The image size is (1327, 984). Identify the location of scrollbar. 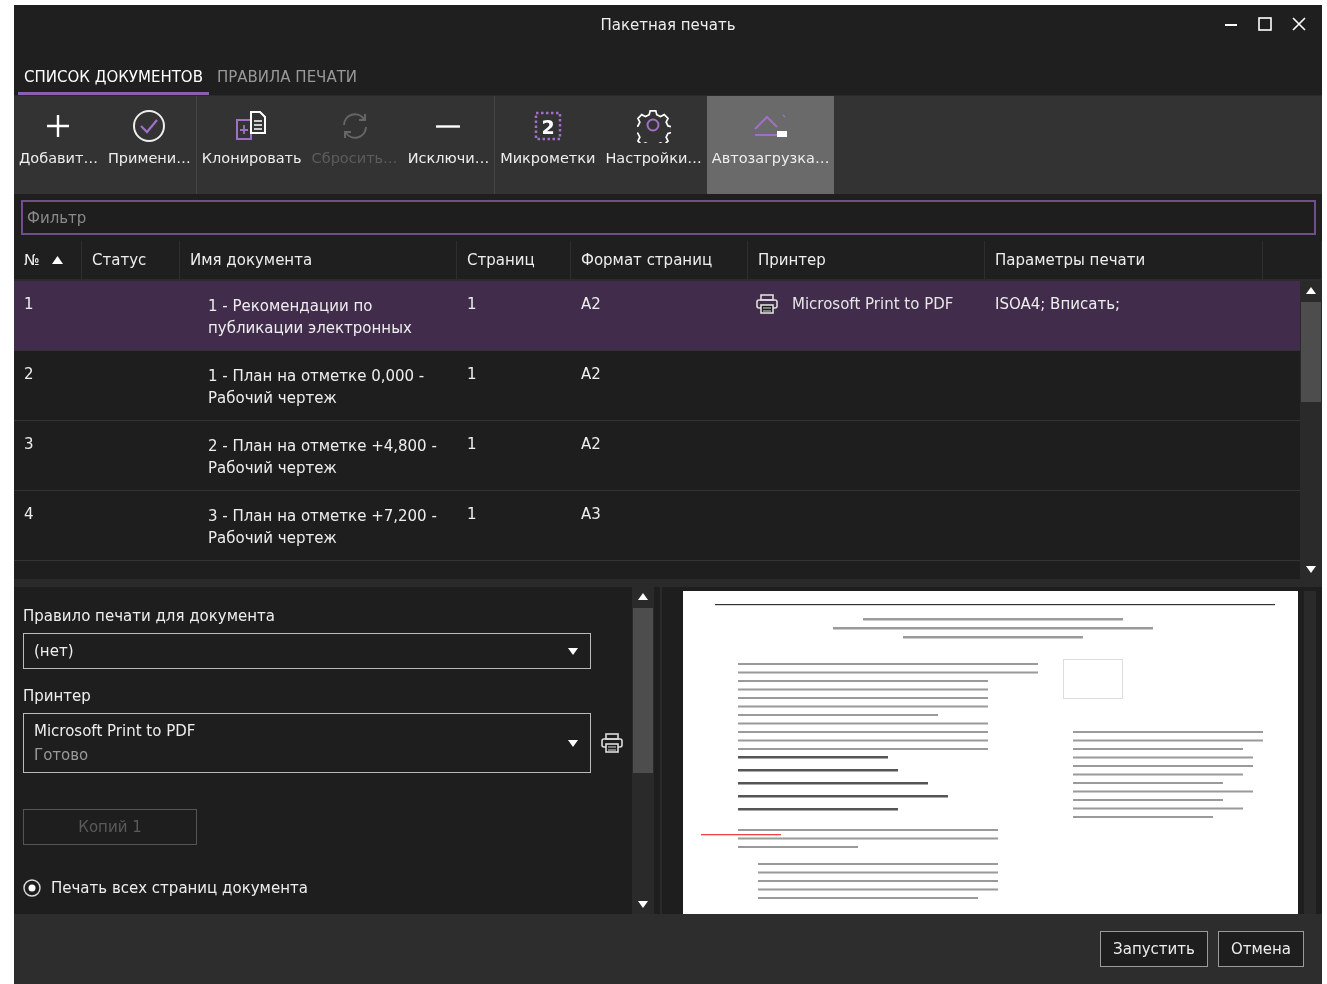
(1311, 430).